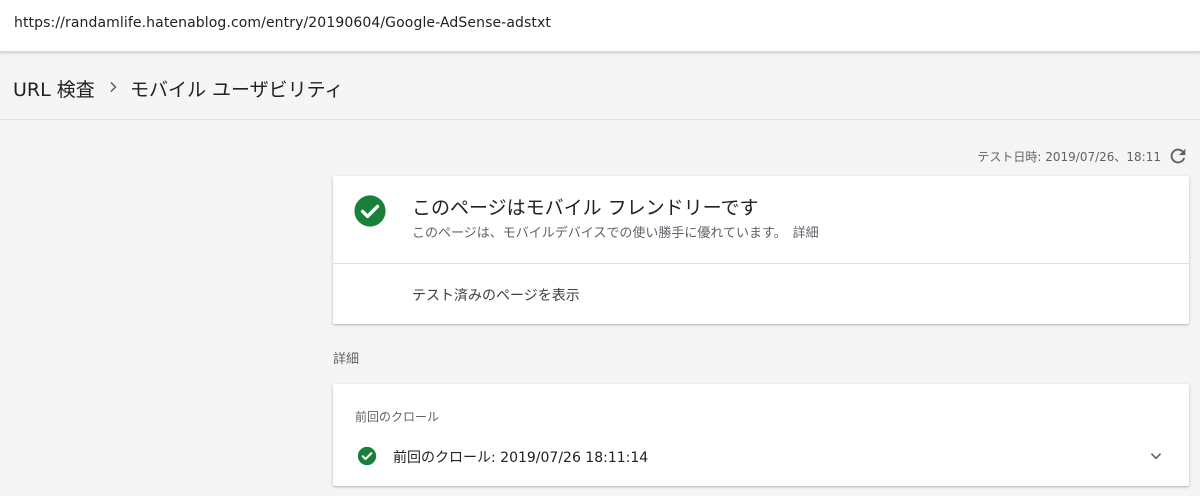  What do you see at coordinates (1156, 456) in the screenshot?
I see `chevron-down-icon` at bounding box center [1156, 456].